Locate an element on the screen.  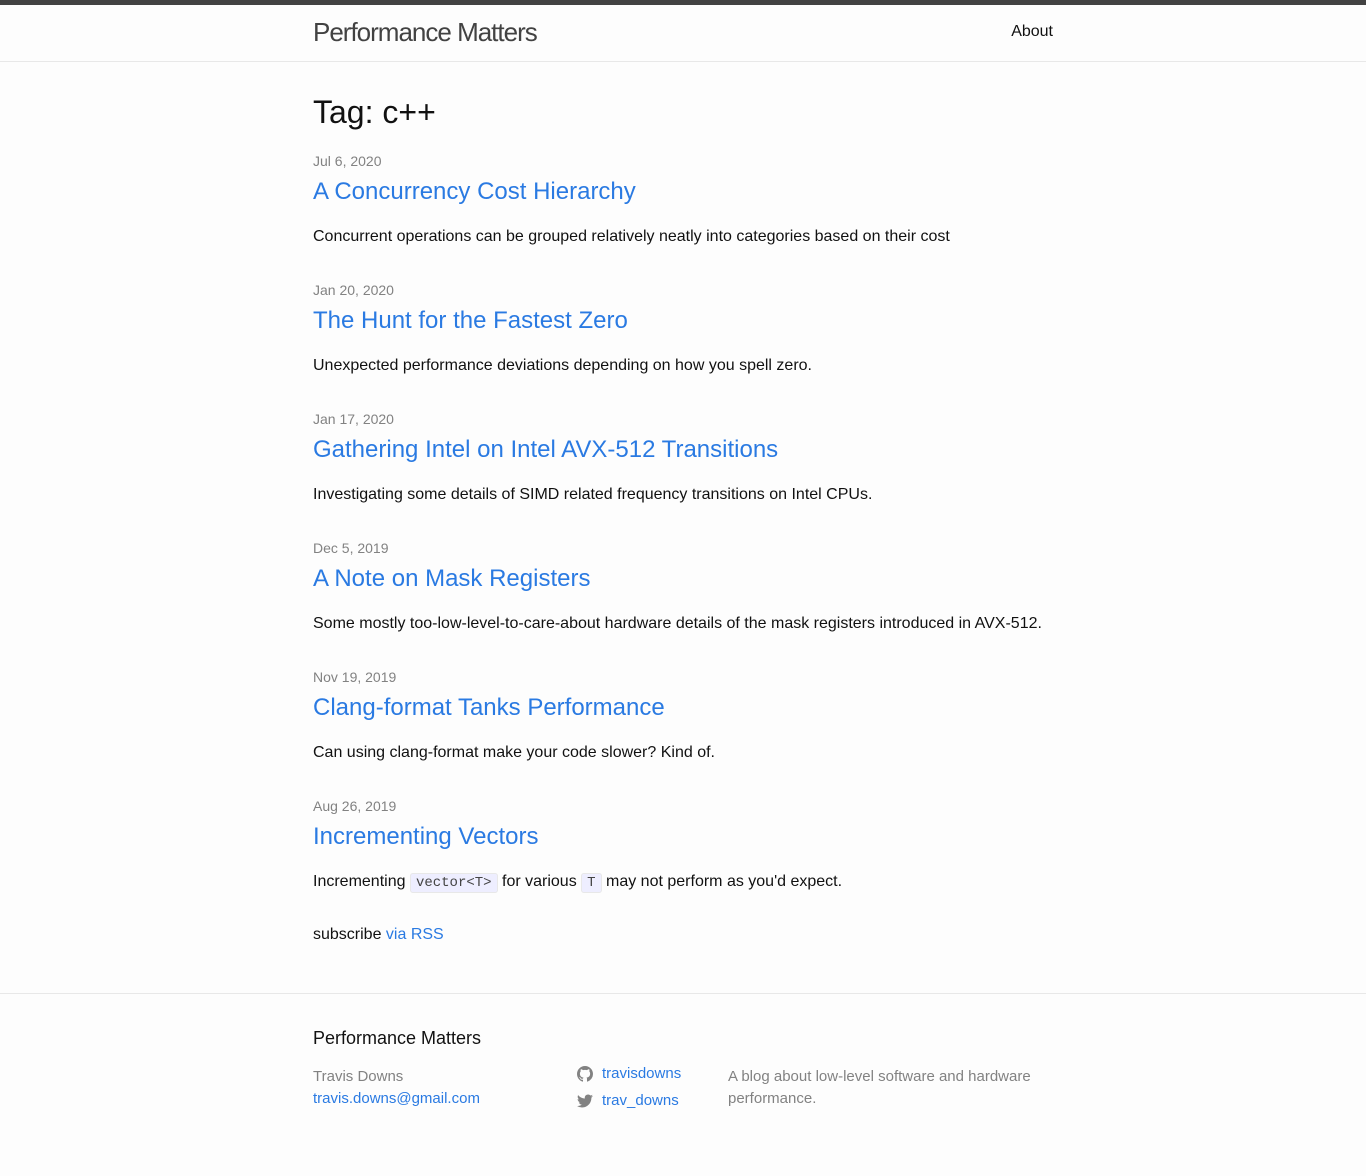
post-title-link: A Concurrency Cost Hierarchy is located at coordinates (683, 192).